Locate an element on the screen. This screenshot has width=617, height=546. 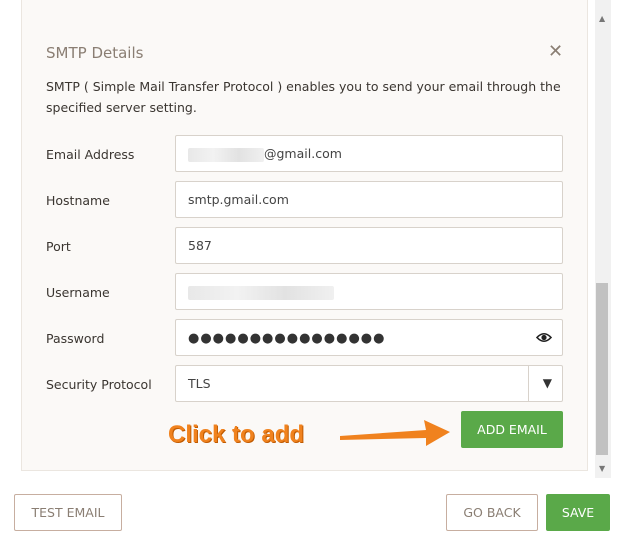
go-back-button: GO BACK is located at coordinates (492, 512).